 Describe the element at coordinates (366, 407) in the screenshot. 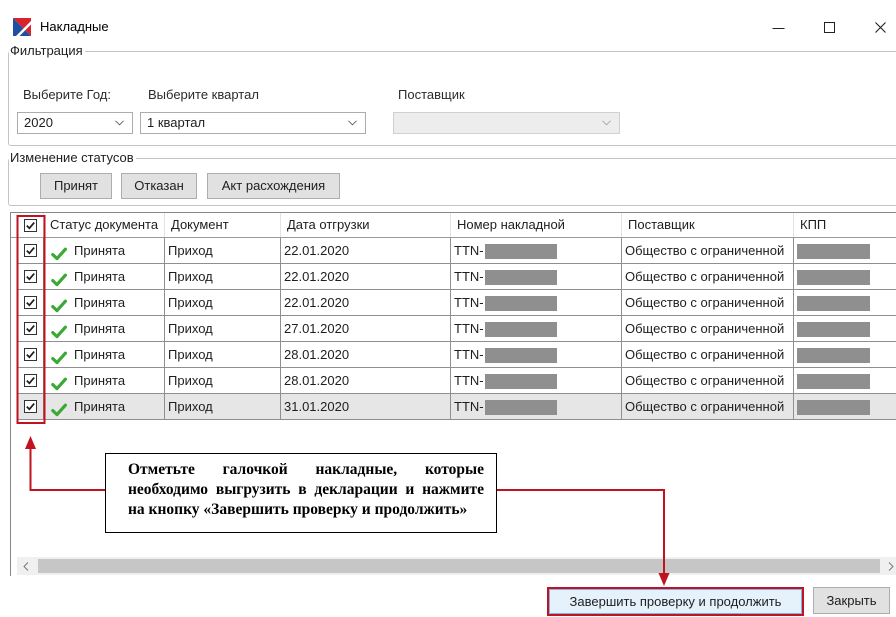

I see `shipment-date-cell: 31.01.2020` at that location.